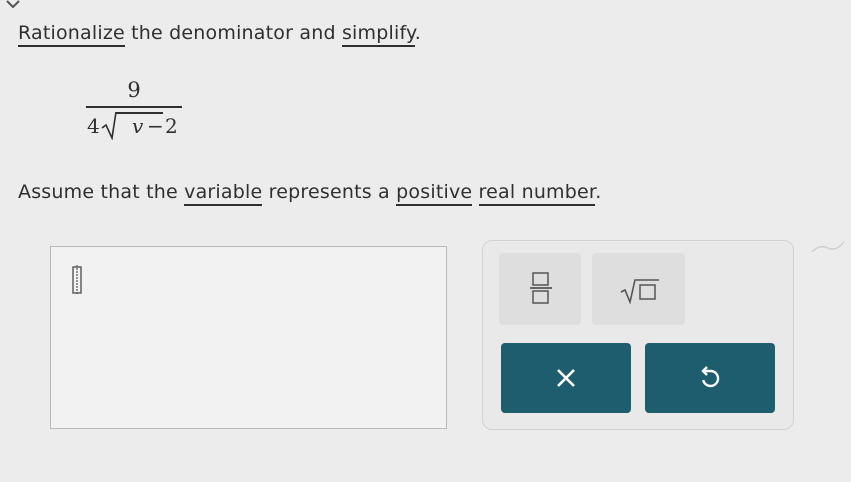  I want to click on assumption-space, so click(475, 192).